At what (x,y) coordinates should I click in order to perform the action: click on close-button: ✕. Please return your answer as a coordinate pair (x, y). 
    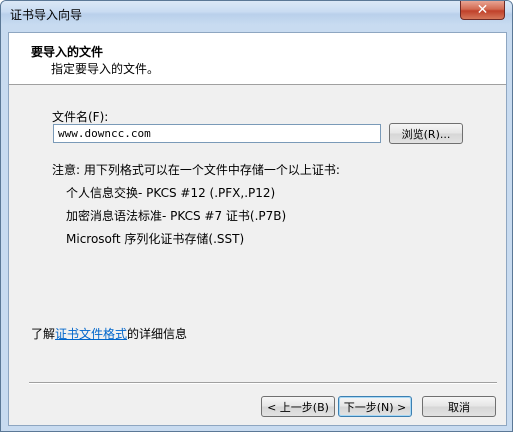
    Looking at the image, I should click on (482, 10).